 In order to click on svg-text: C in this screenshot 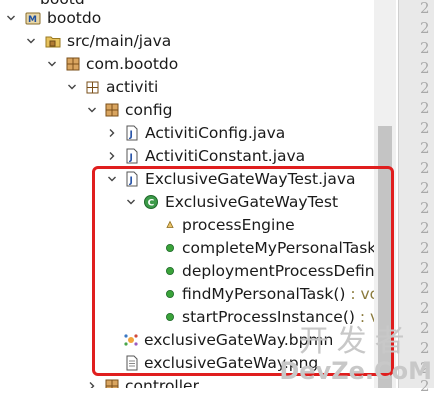, I will do `click(151, 204)`.